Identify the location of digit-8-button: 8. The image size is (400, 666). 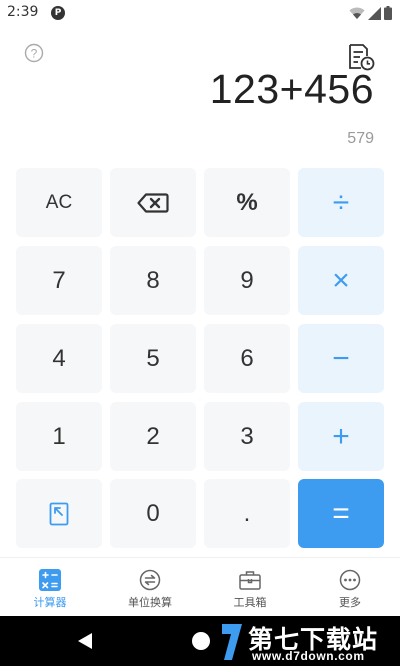
(153, 280).